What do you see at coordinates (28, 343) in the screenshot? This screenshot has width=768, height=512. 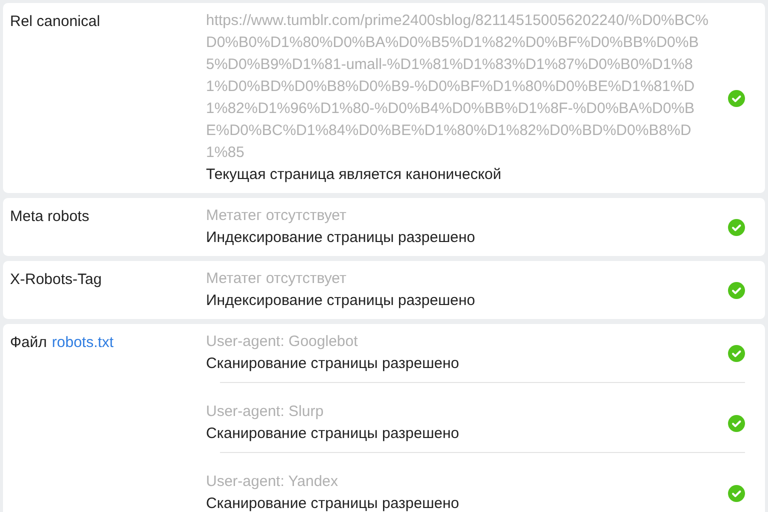 I see `row-label: Файл` at bounding box center [28, 343].